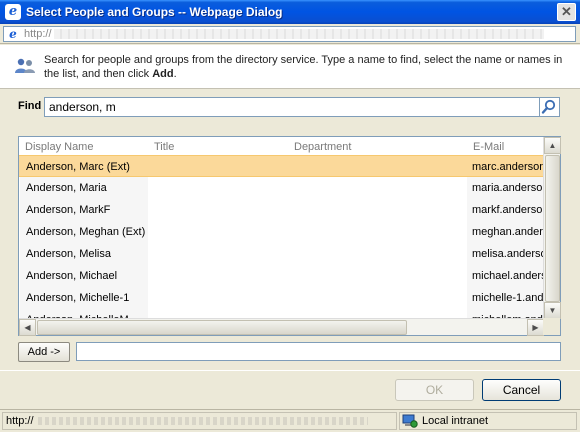 This screenshot has height=432, width=580. I want to click on column-header-display-name: Display Name, so click(59, 147).